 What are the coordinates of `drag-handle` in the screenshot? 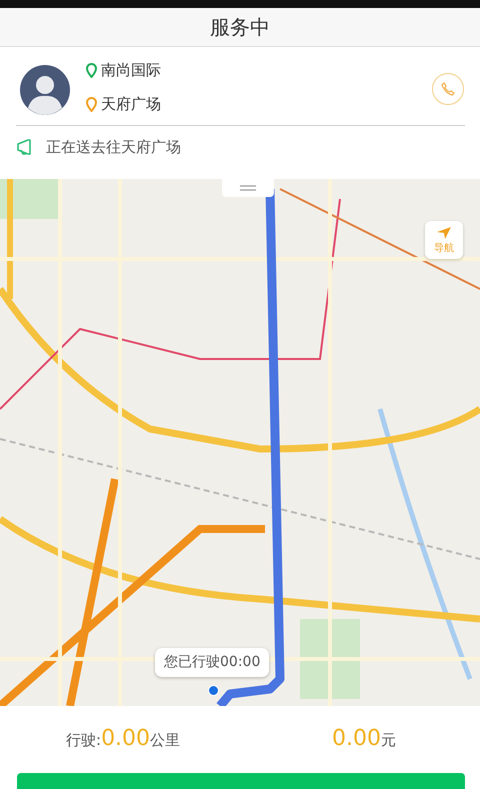 It's located at (248, 188).